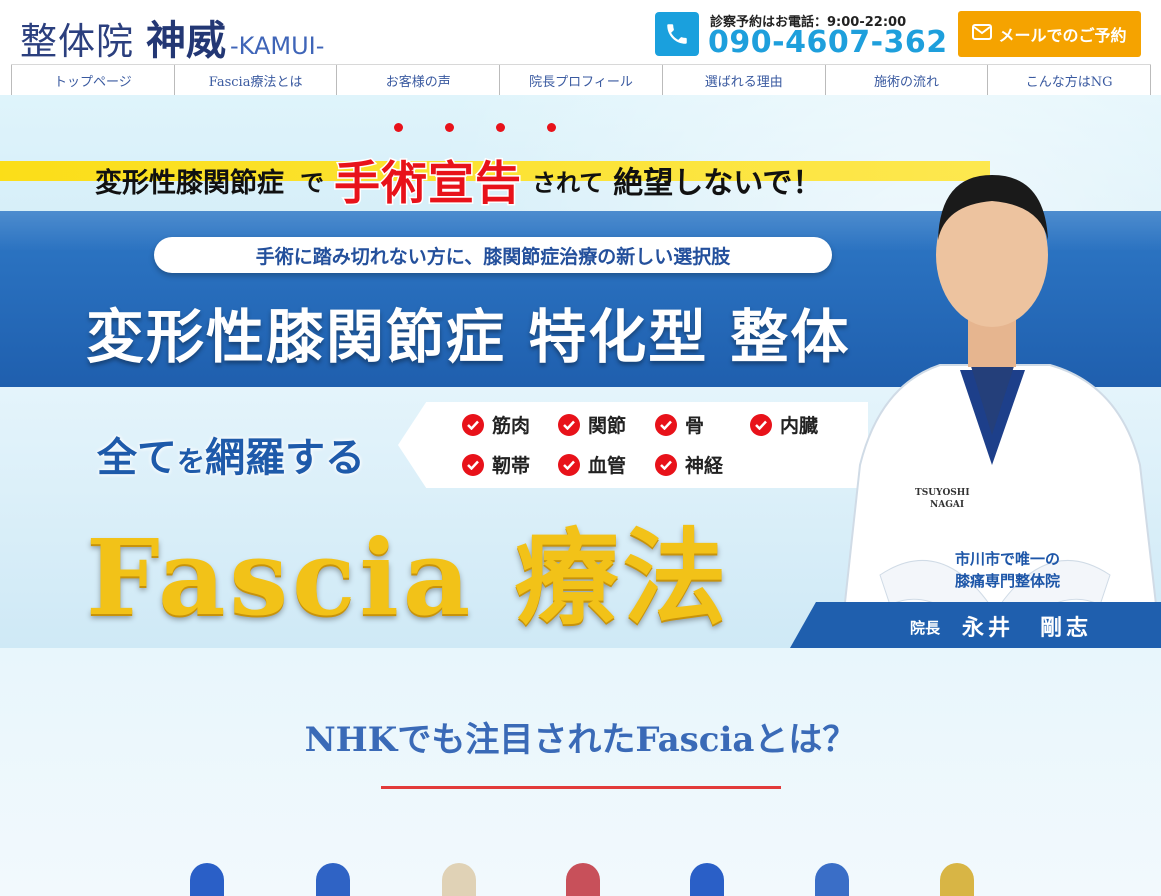 Image resolution: width=1161 pixels, height=896 pixels. I want to click on check-item-bone: 骨, so click(679, 424).